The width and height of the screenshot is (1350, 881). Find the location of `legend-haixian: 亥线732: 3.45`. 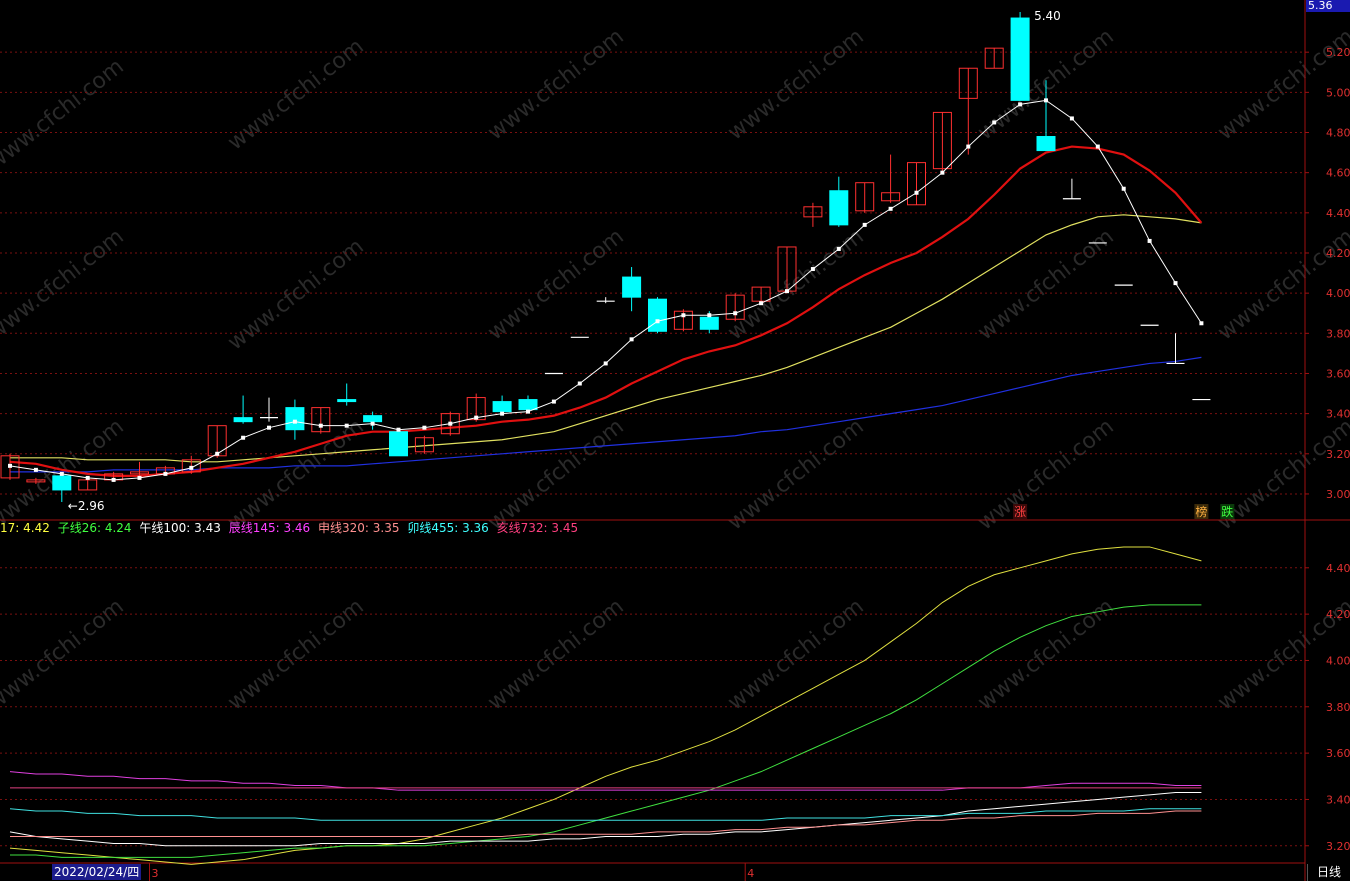

legend-haixian: 亥线732: 3.45 is located at coordinates (537, 528).